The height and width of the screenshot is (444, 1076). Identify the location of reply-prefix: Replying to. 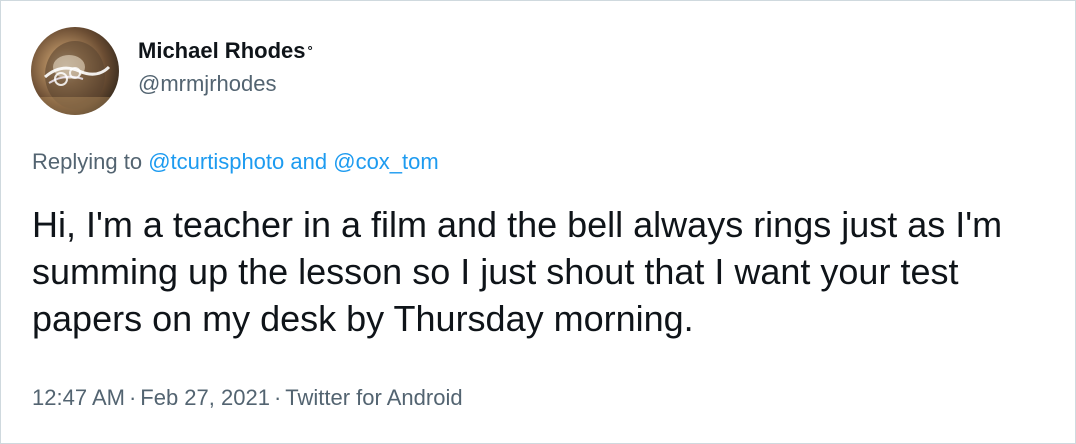
(87, 161).